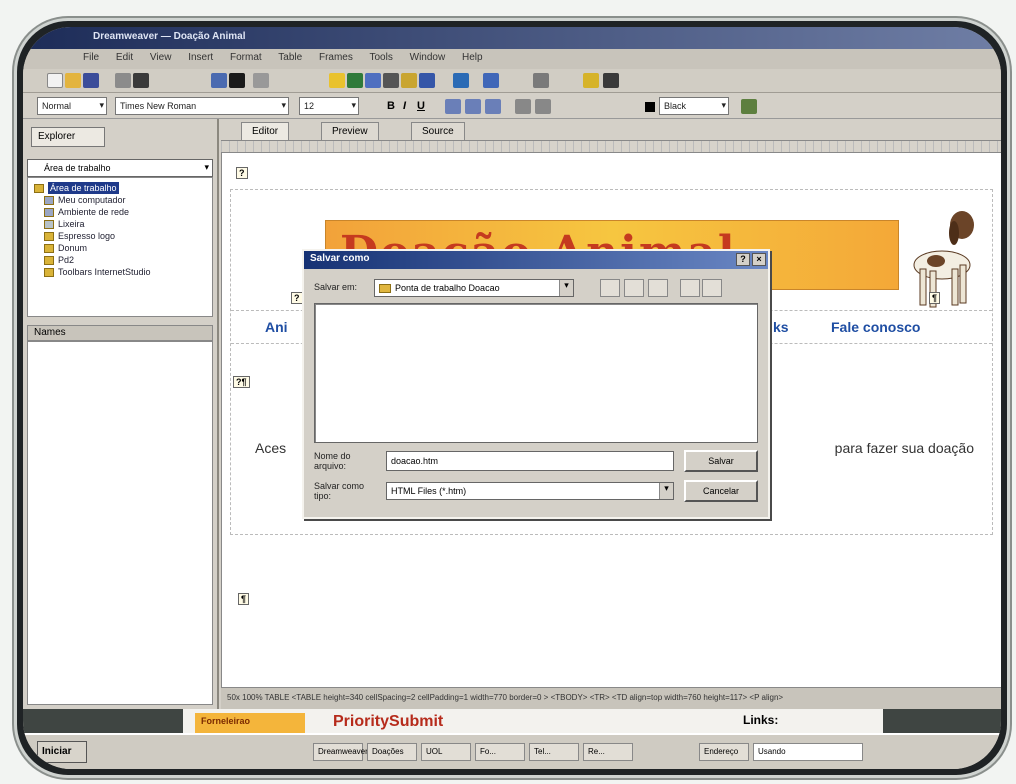  I want to click on tree-item: Área de trabalho, so click(120, 188).